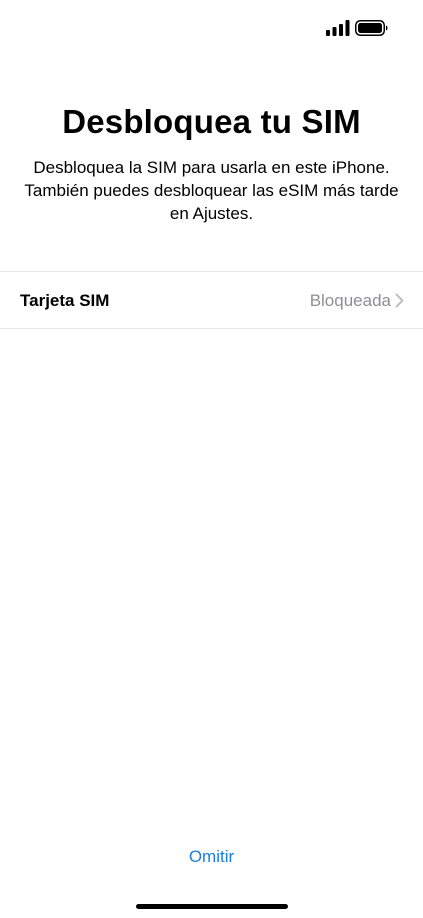 The width and height of the screenshot is (423, 918). I want to click on chevron-right-icon, so click(399, 300).